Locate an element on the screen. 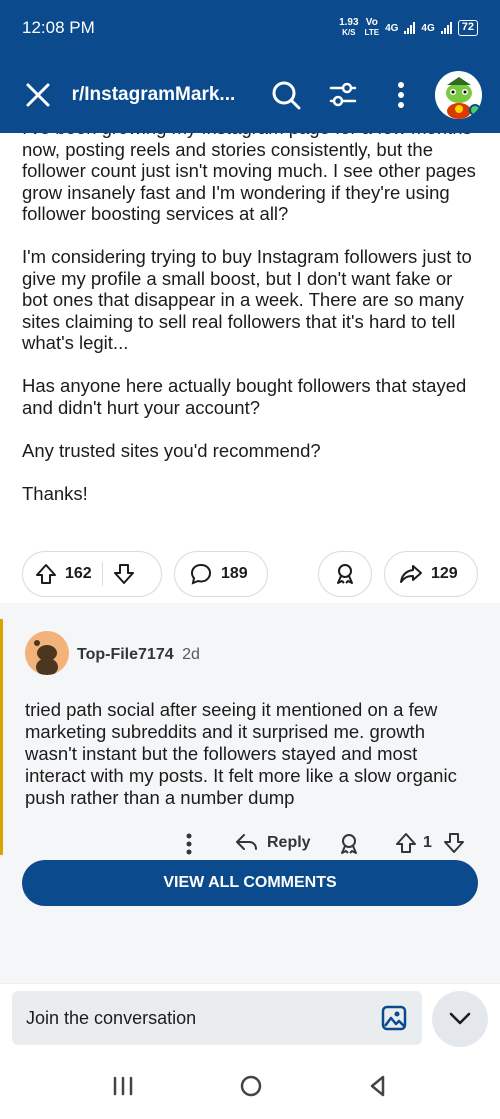  filter-icon is located at coordinates (343, 94).